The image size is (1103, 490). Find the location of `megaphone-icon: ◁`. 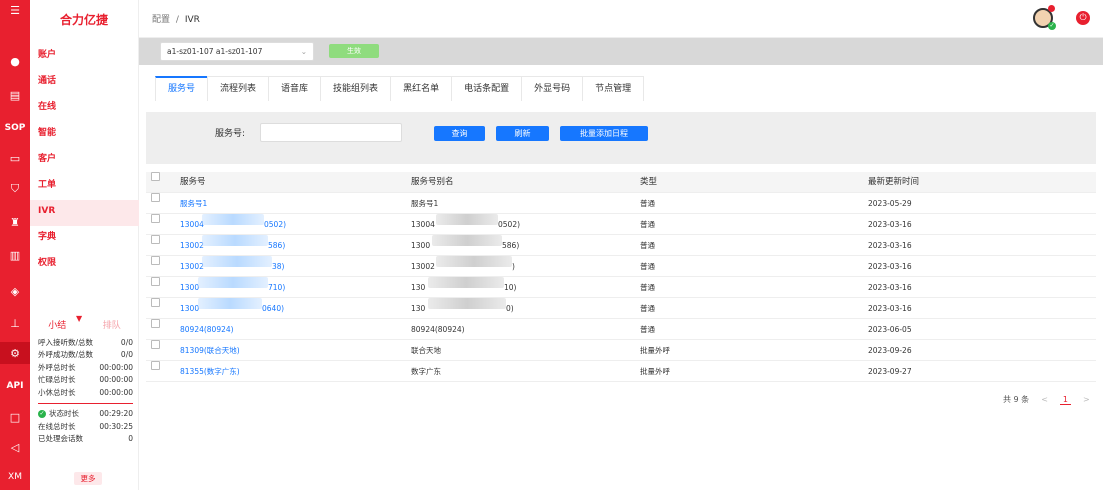

megaphone-icon: ◁ is located at coordinates (15, 447).